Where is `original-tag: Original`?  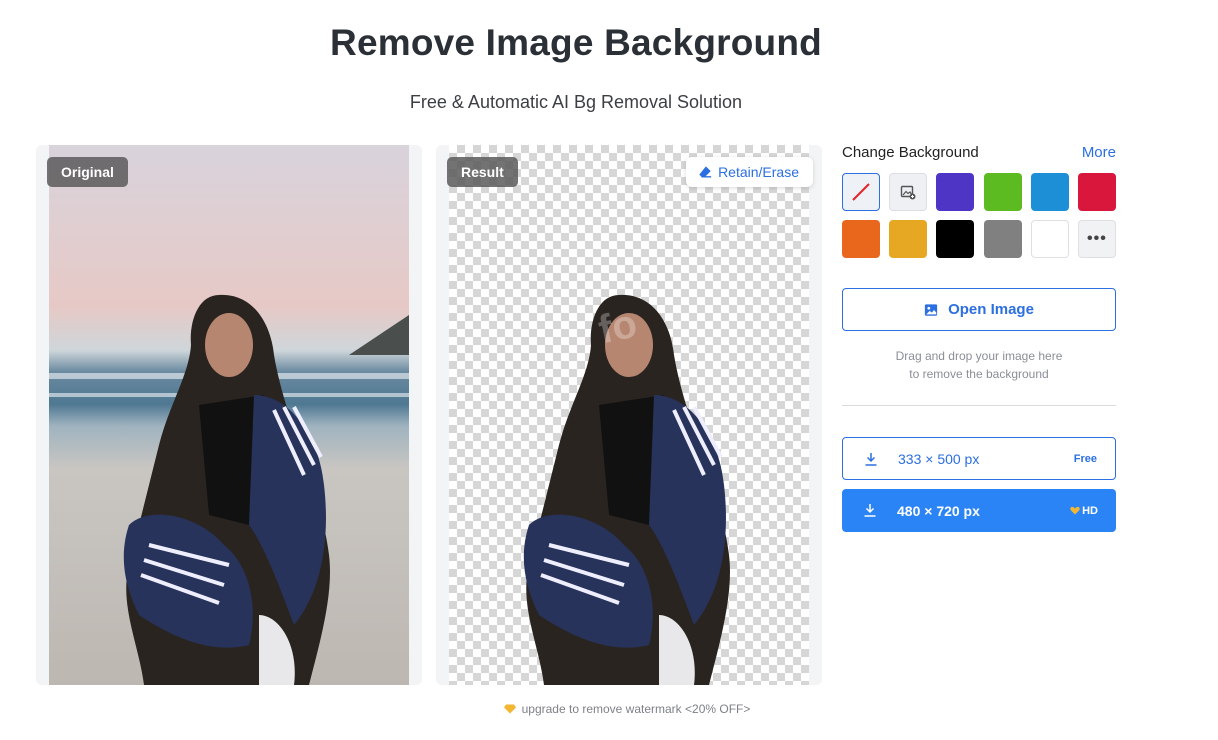 original-tag: Original is located at coordinates (87, 172).